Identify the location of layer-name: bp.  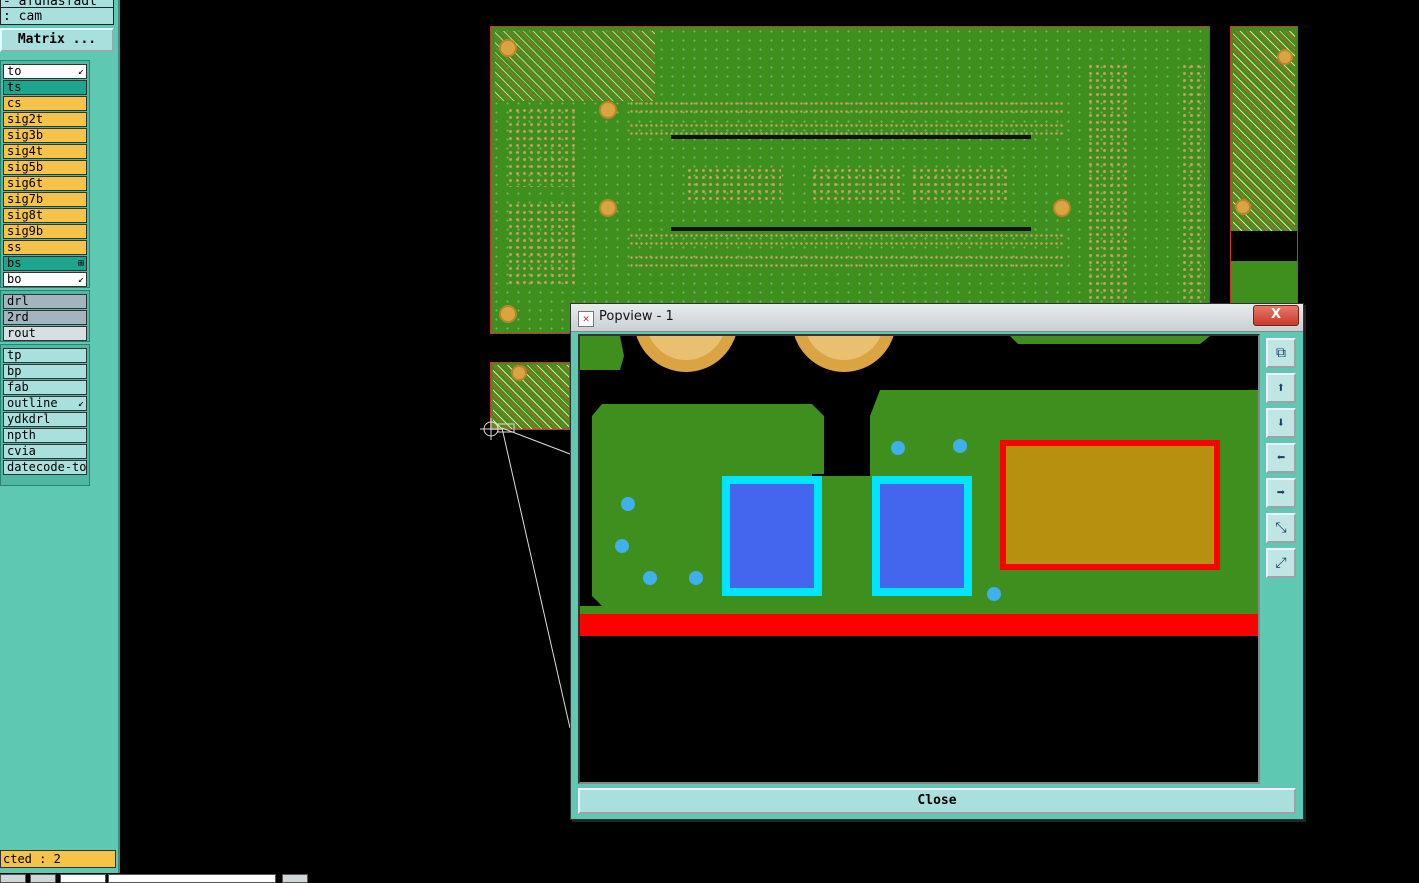
(14, 371).